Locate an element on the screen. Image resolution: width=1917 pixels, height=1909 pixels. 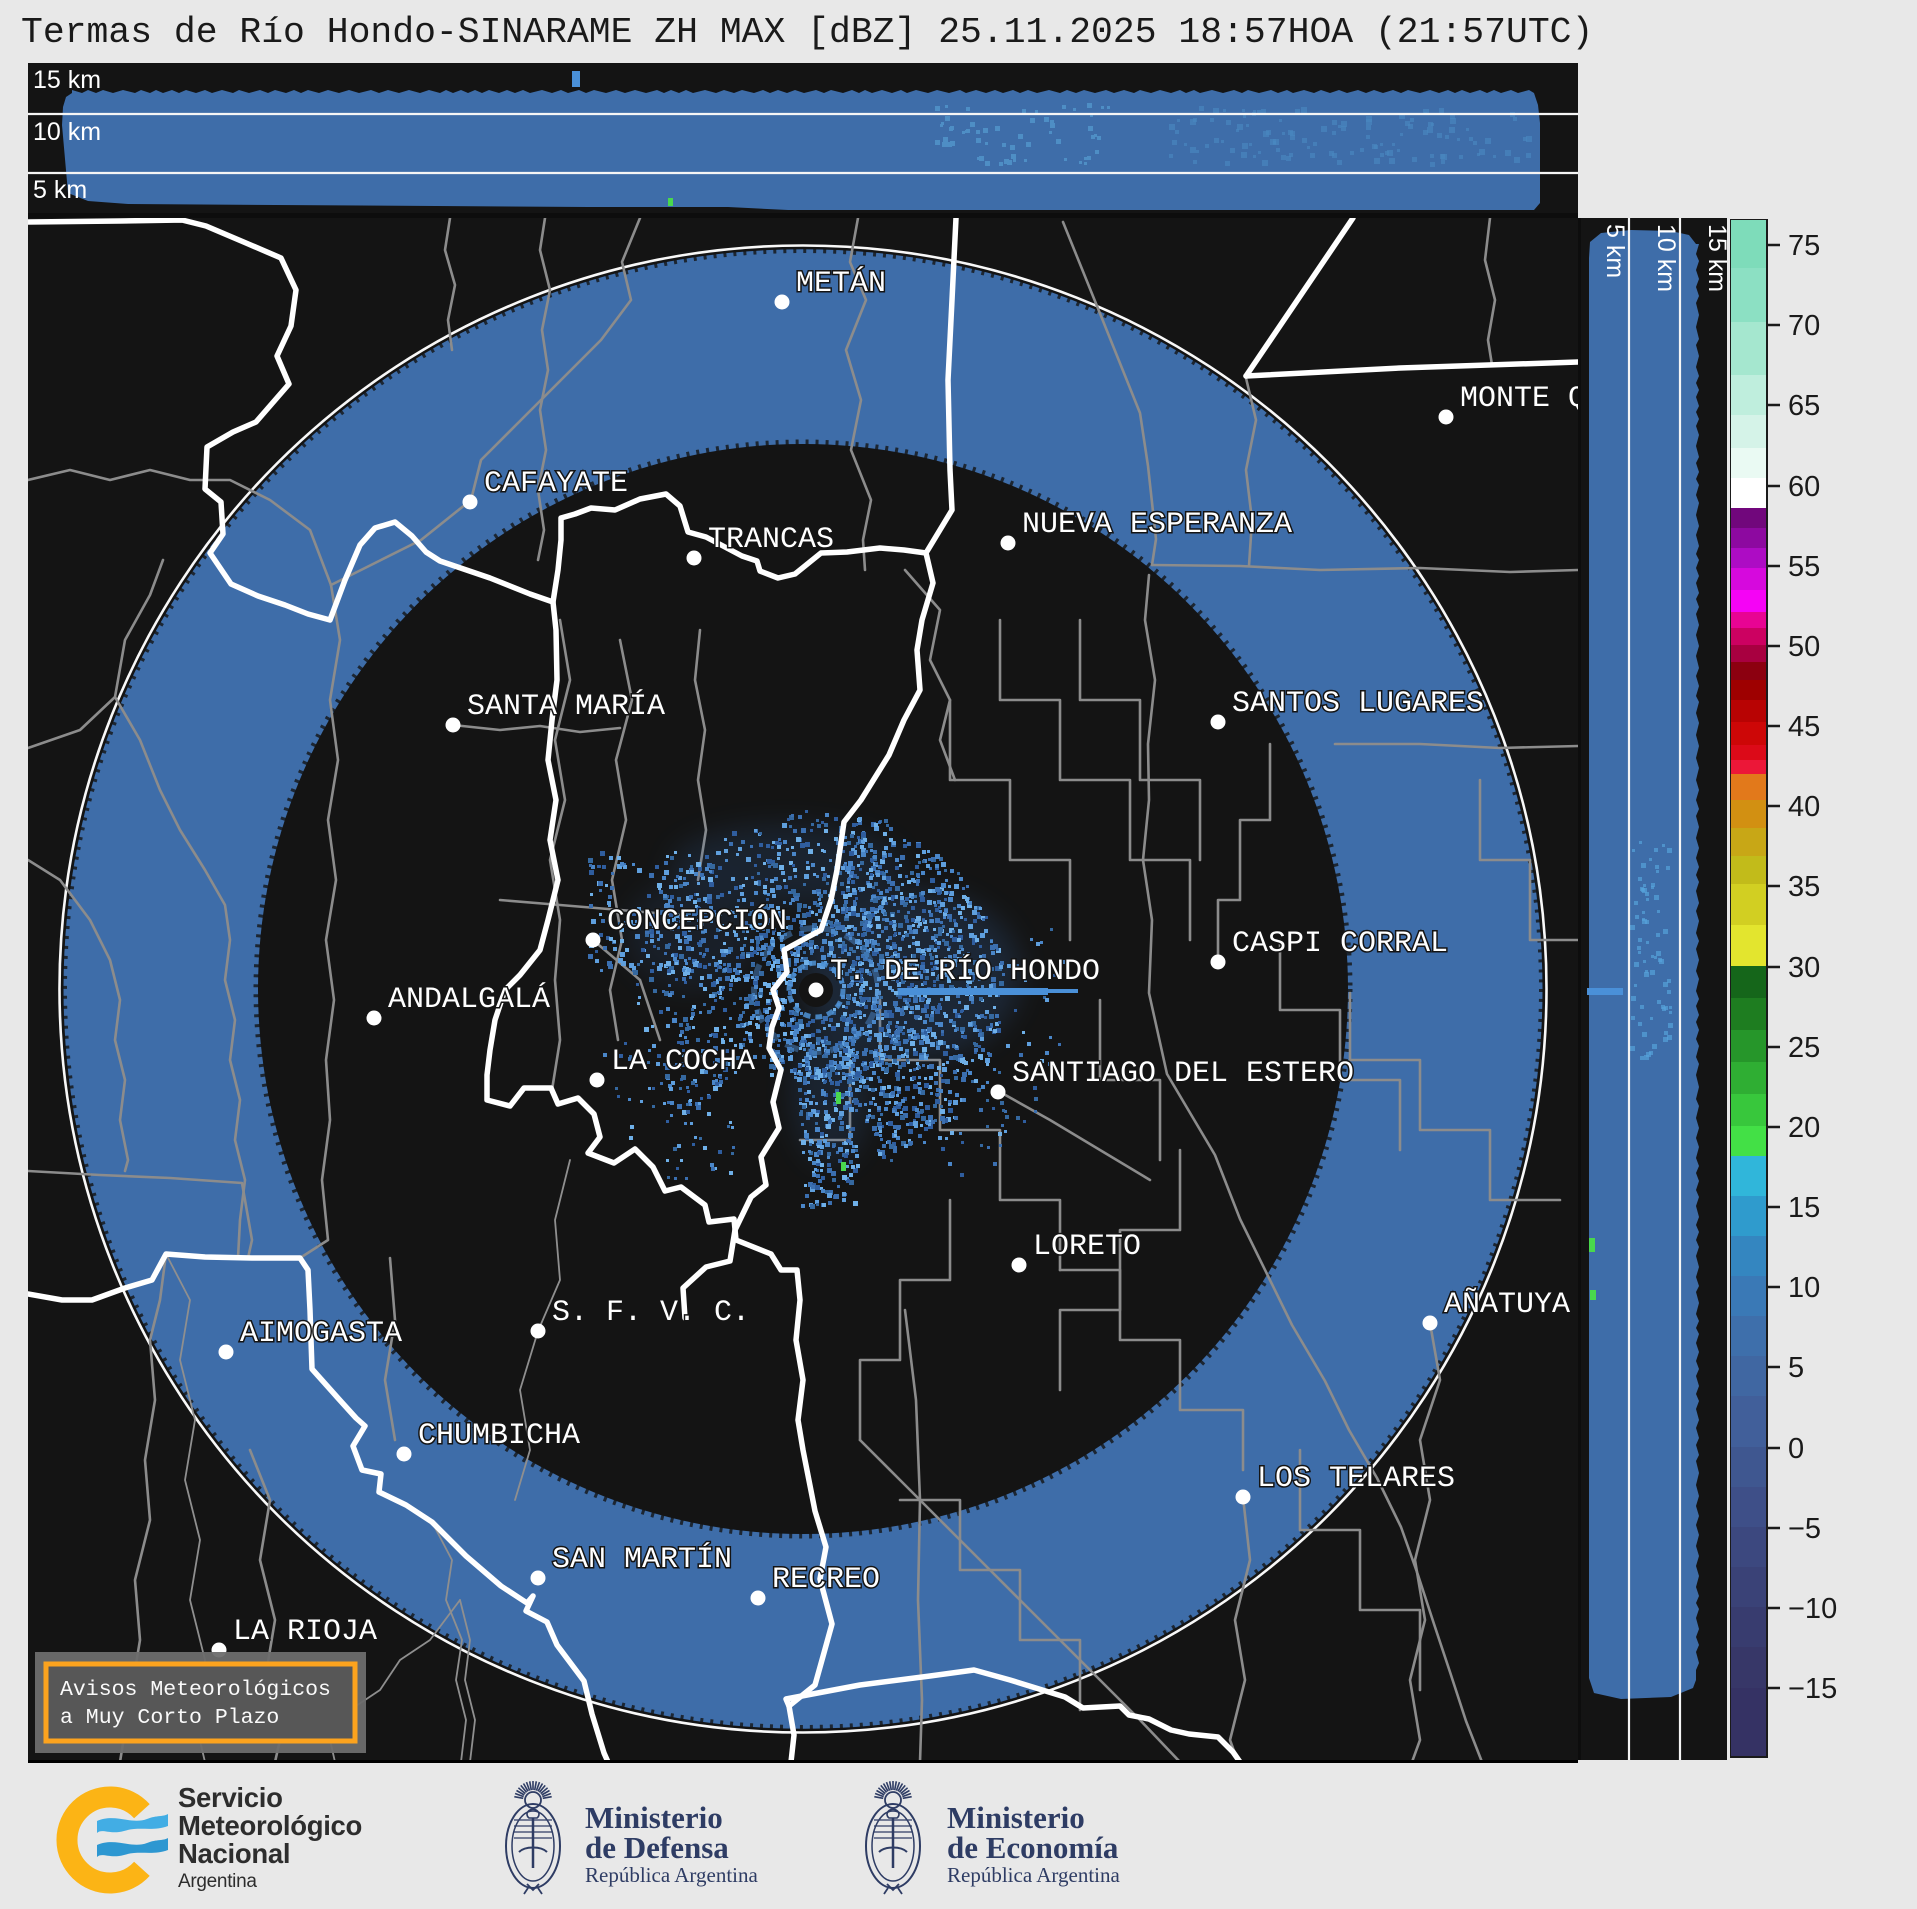
svg-text: AIMOGASTA is located at coordinates (321, 1334).